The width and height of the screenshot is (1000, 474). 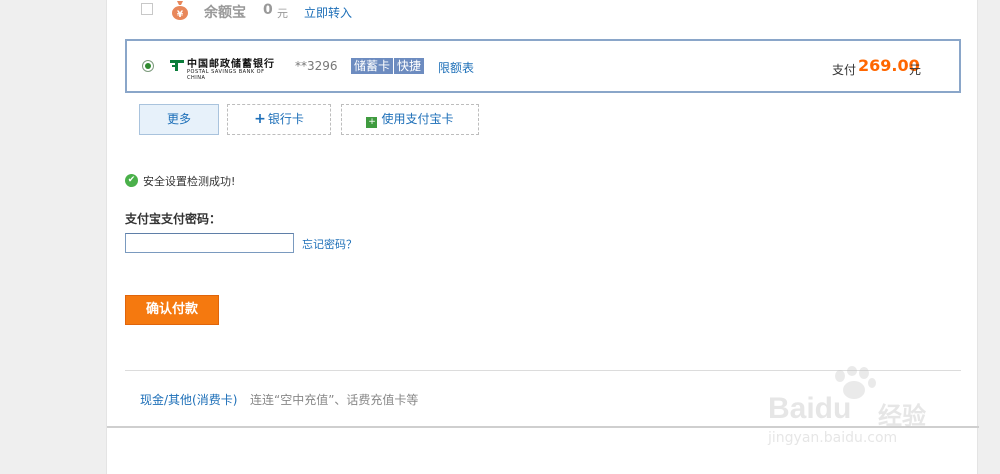 What do you see at coordinates (173, 219) in the screenshot?
I see `password-label: 支付宝支付密码：` at bounding box center [173, 219].